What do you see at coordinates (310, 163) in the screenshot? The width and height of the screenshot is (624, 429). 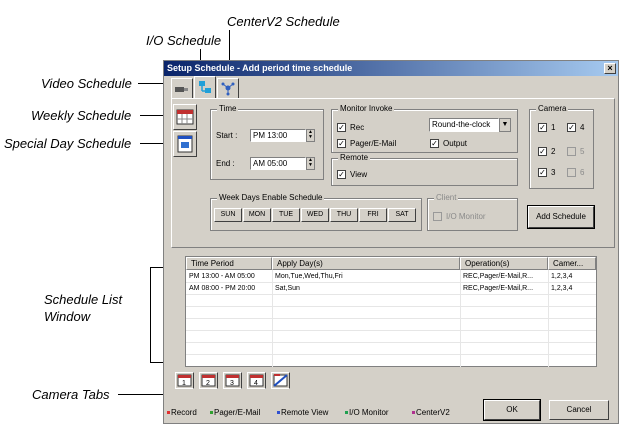 I see `end-time-spinner: ▲ ▼` at bounding box center [310, 163].